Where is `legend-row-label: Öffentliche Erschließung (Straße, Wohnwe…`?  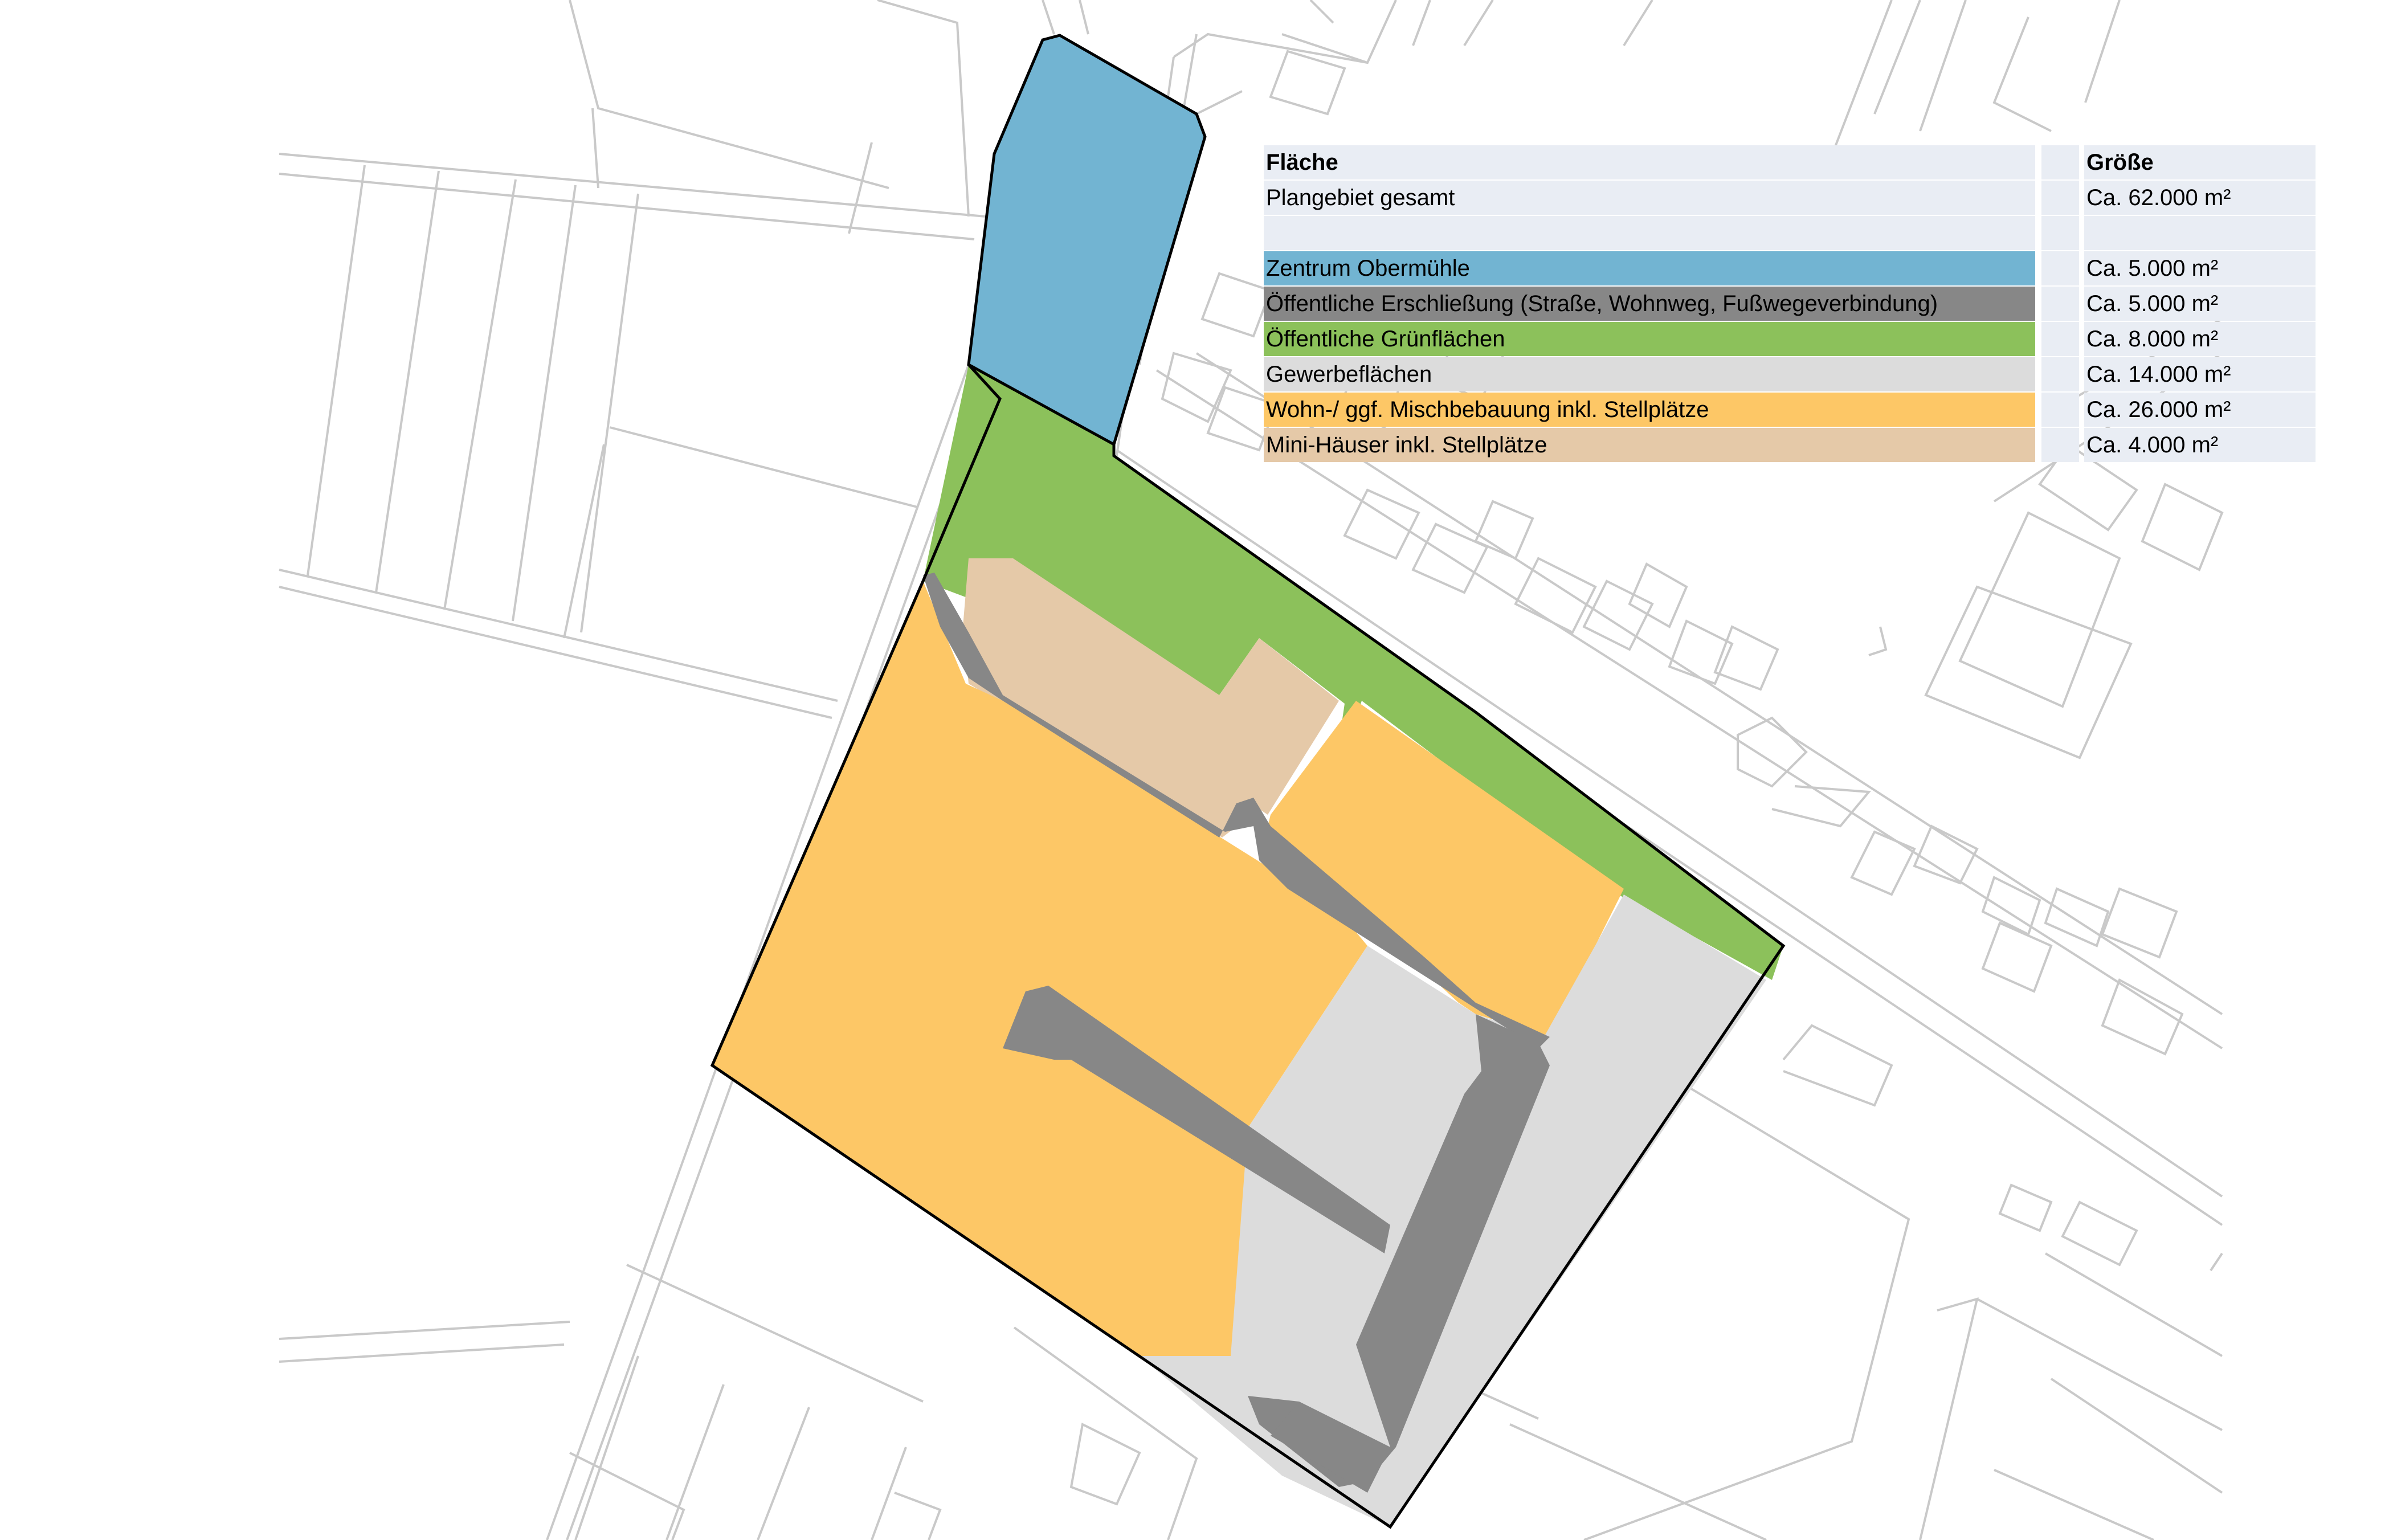 legend-row-label: Öffentliche Erschließung (Straße, Wohnwe… is located at coordinates (1649, 304).